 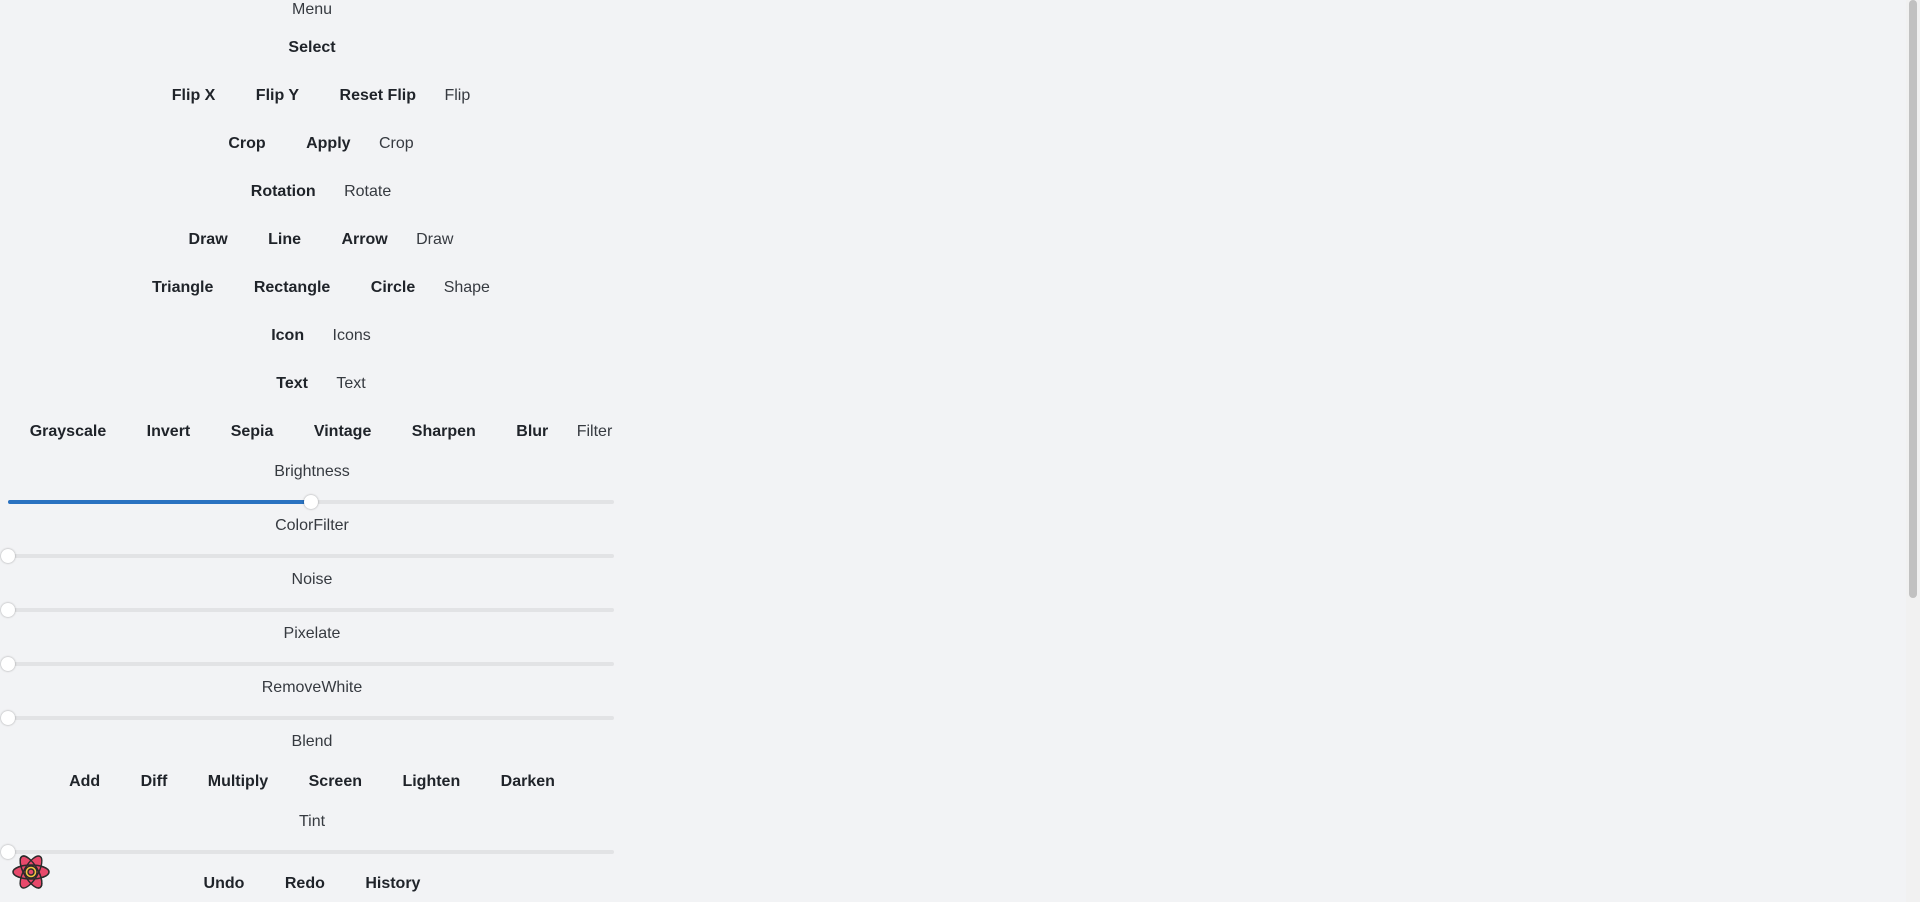 What do you see at coordinates (444, 432) in the screenshot?
I see `sharpen-button: Sharpen` at bounding box center [444, 432].